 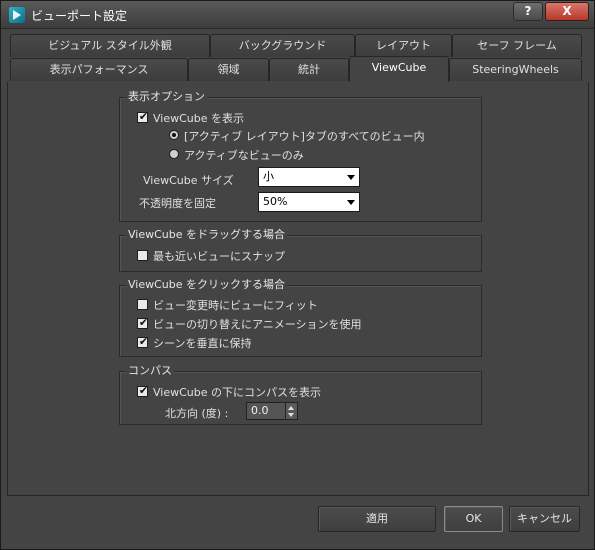 I want to click on drag-group: ViewCube をドラッグする場合 最も近いビューにスナップ, so click(x=300, y=250).